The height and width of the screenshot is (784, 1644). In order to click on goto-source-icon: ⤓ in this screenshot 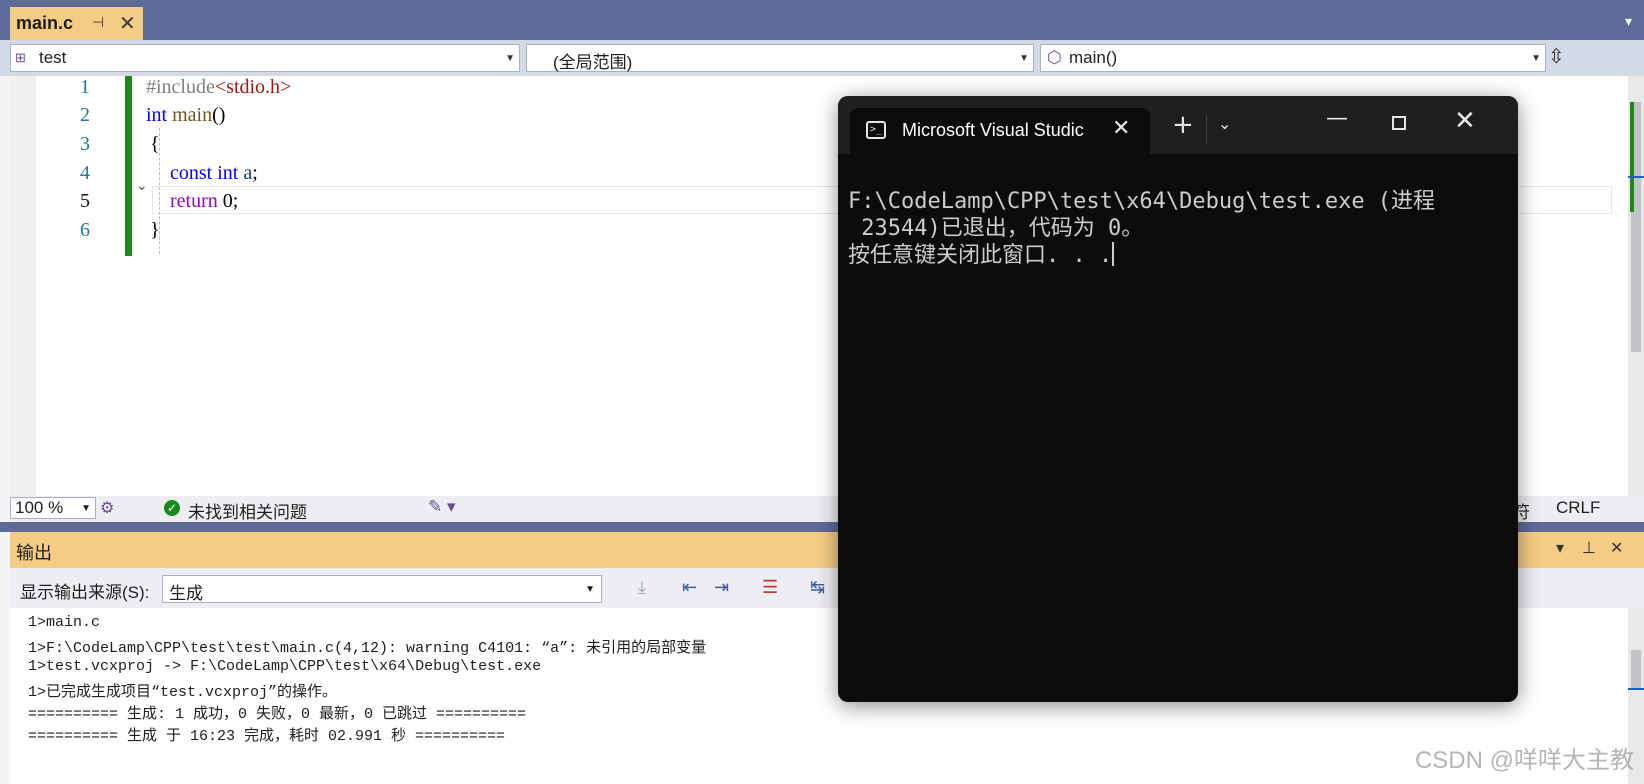, I will do `click(642, 587)`.